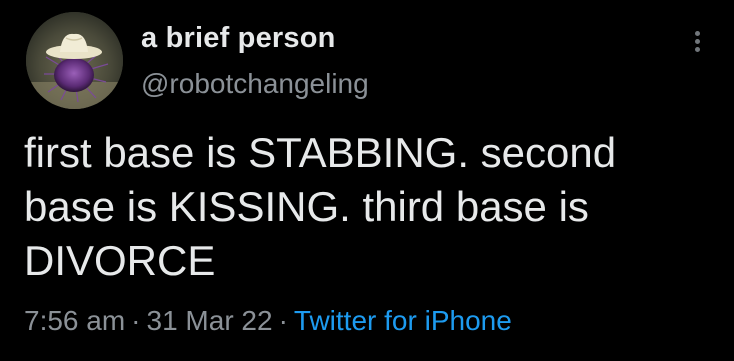 This screenshot has width=734, height=361. Describe the element at coordinates (238, 38) in the screenshot. I see `author-display-name: a brief person` at that location.